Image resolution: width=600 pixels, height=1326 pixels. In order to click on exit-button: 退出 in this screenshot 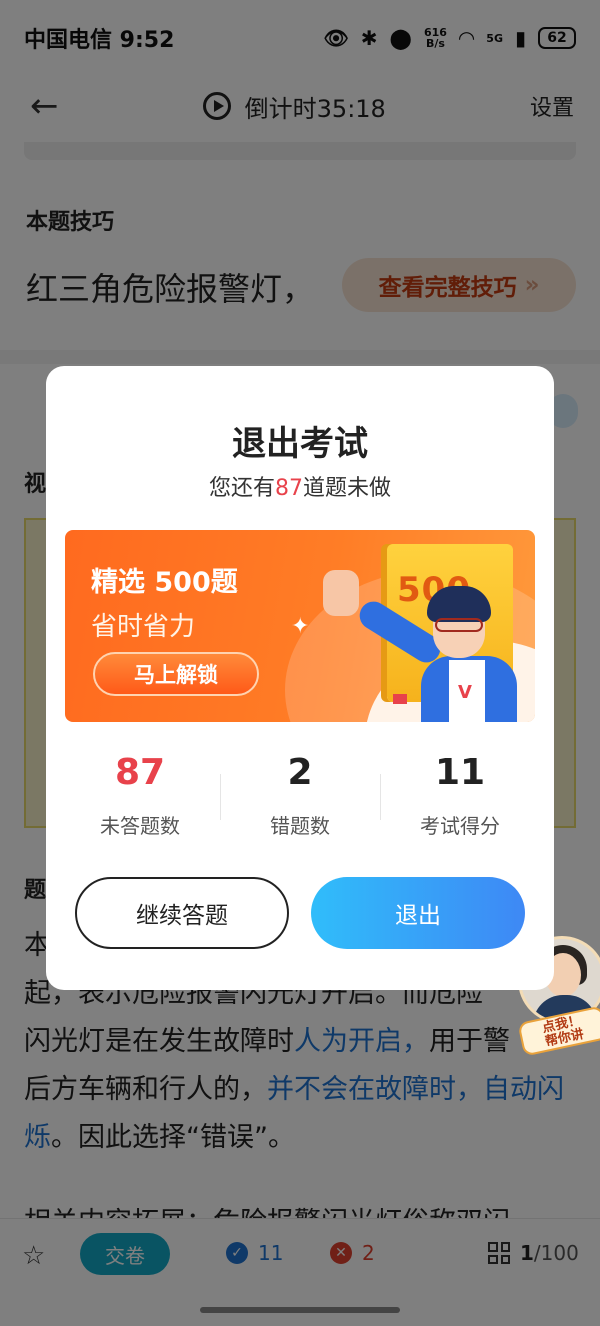, I will do `click(418, 913)`.